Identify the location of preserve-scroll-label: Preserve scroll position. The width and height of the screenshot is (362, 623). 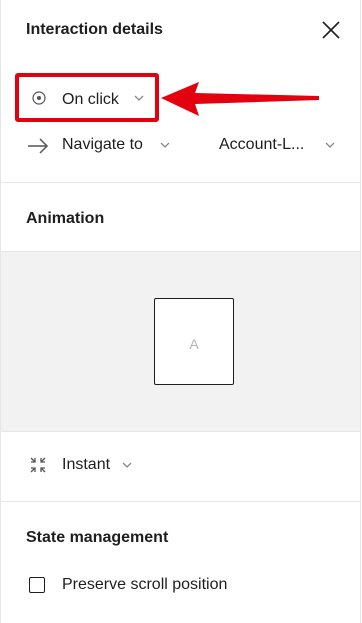
(145, 584).